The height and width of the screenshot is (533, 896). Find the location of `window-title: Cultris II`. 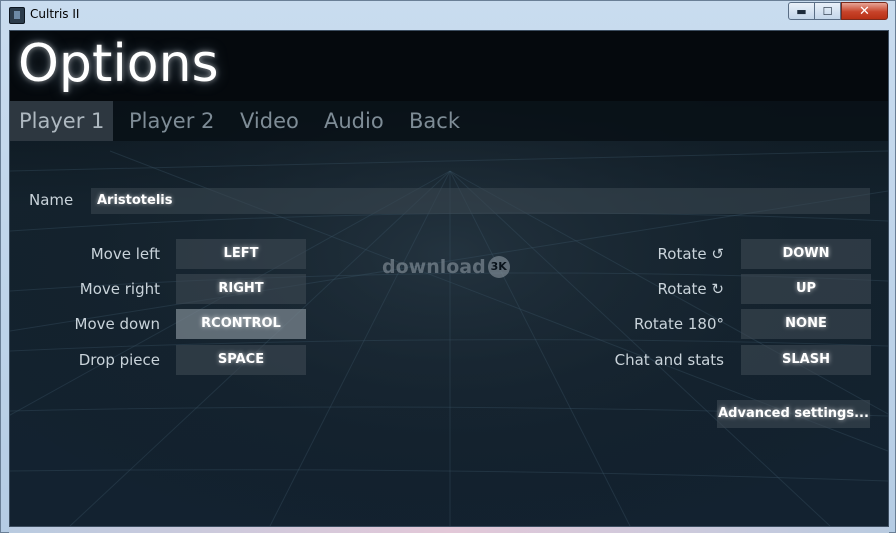

window-title: Cultris II is located at coordinates (55, 14).